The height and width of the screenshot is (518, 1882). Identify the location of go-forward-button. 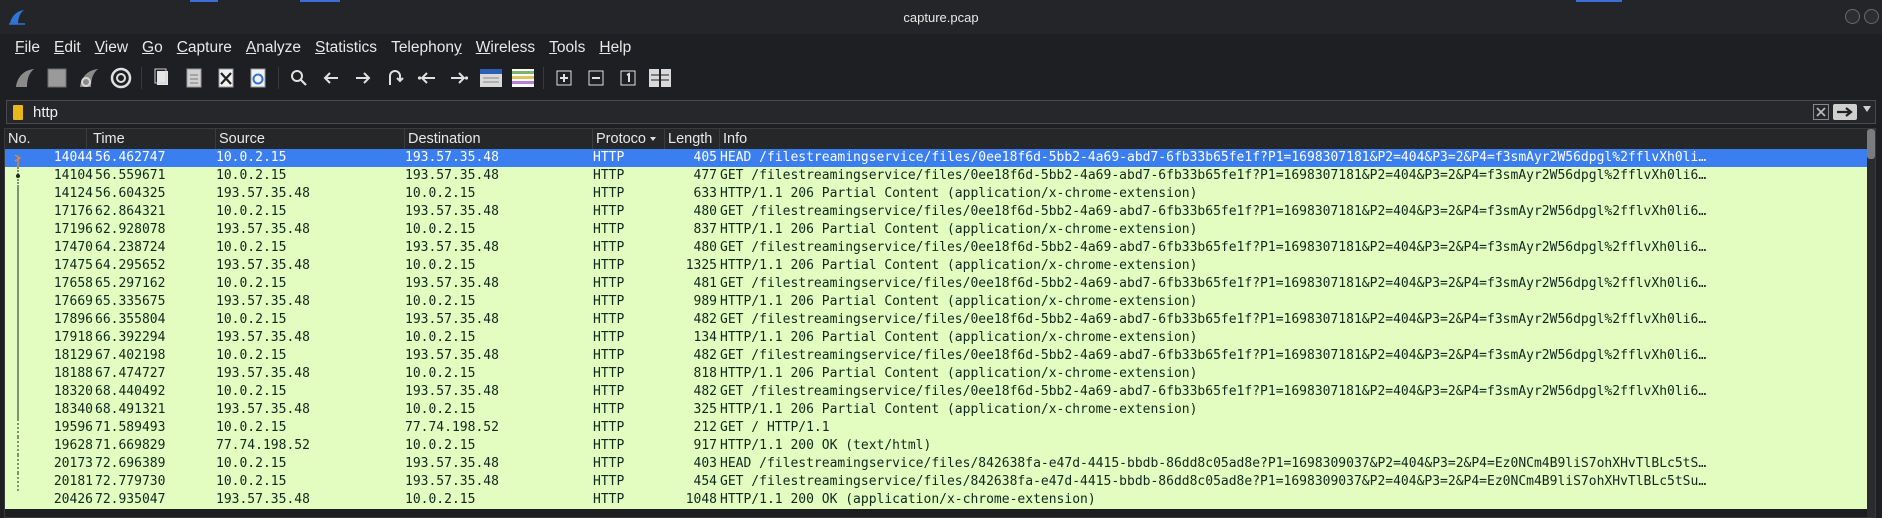
(363, 78).